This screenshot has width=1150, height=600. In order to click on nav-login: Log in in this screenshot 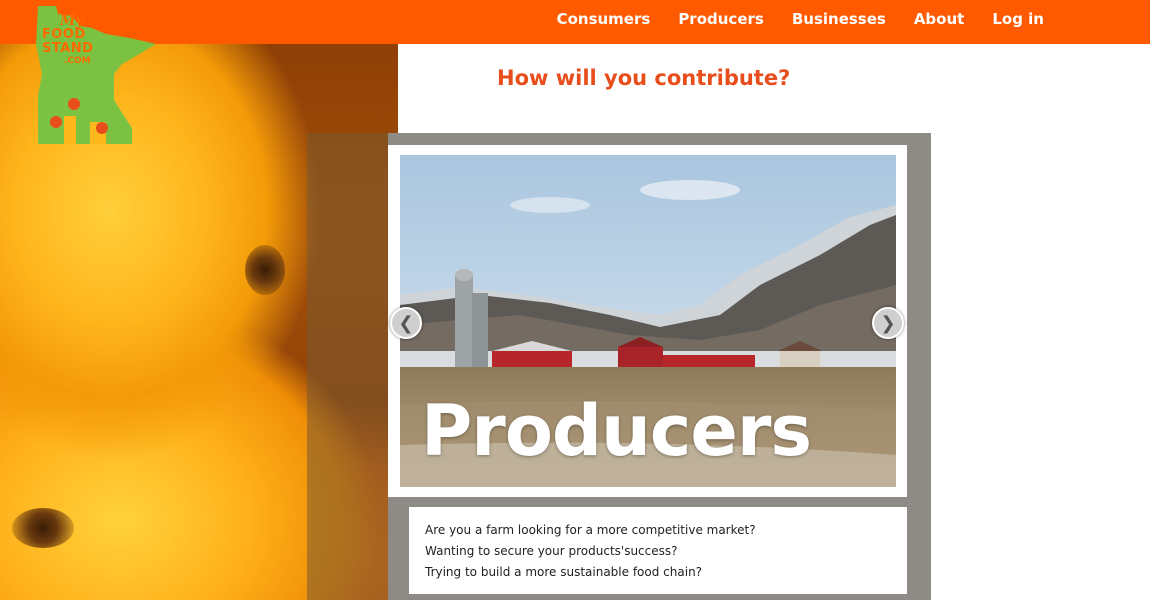, I will do `click(1018, 19)`.